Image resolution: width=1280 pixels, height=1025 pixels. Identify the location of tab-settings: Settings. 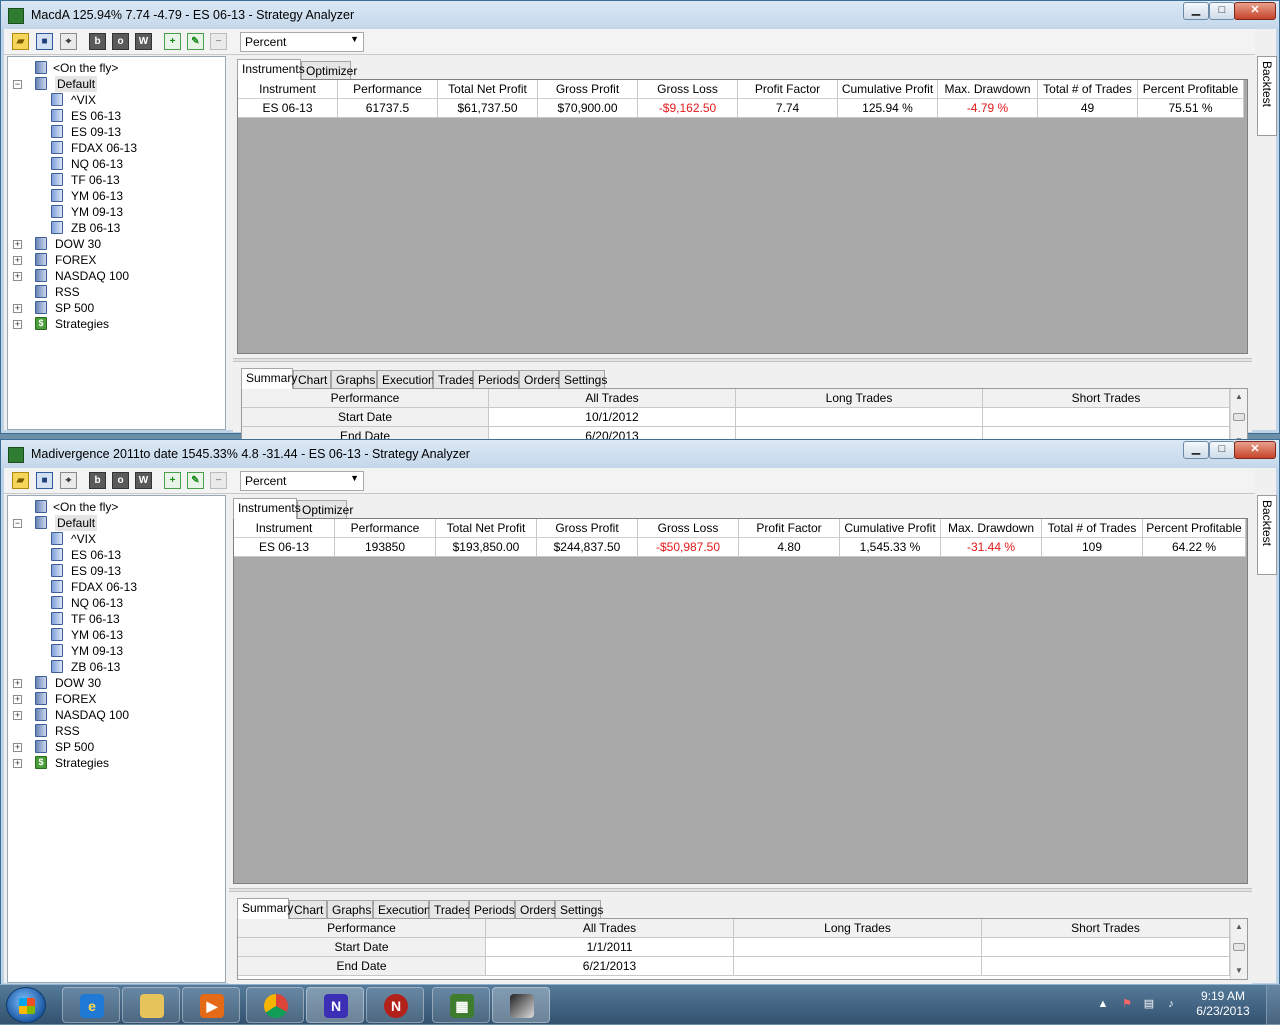
(579, 909).